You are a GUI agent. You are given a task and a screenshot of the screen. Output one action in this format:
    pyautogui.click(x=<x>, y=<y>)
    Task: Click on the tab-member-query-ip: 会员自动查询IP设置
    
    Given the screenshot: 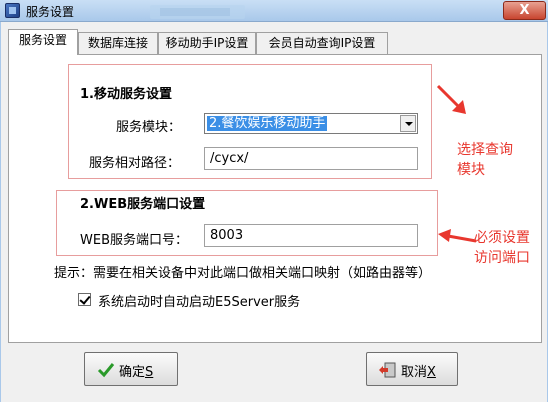 What is the action you would take?
    pyautogui.click(x=322, y=43)
    